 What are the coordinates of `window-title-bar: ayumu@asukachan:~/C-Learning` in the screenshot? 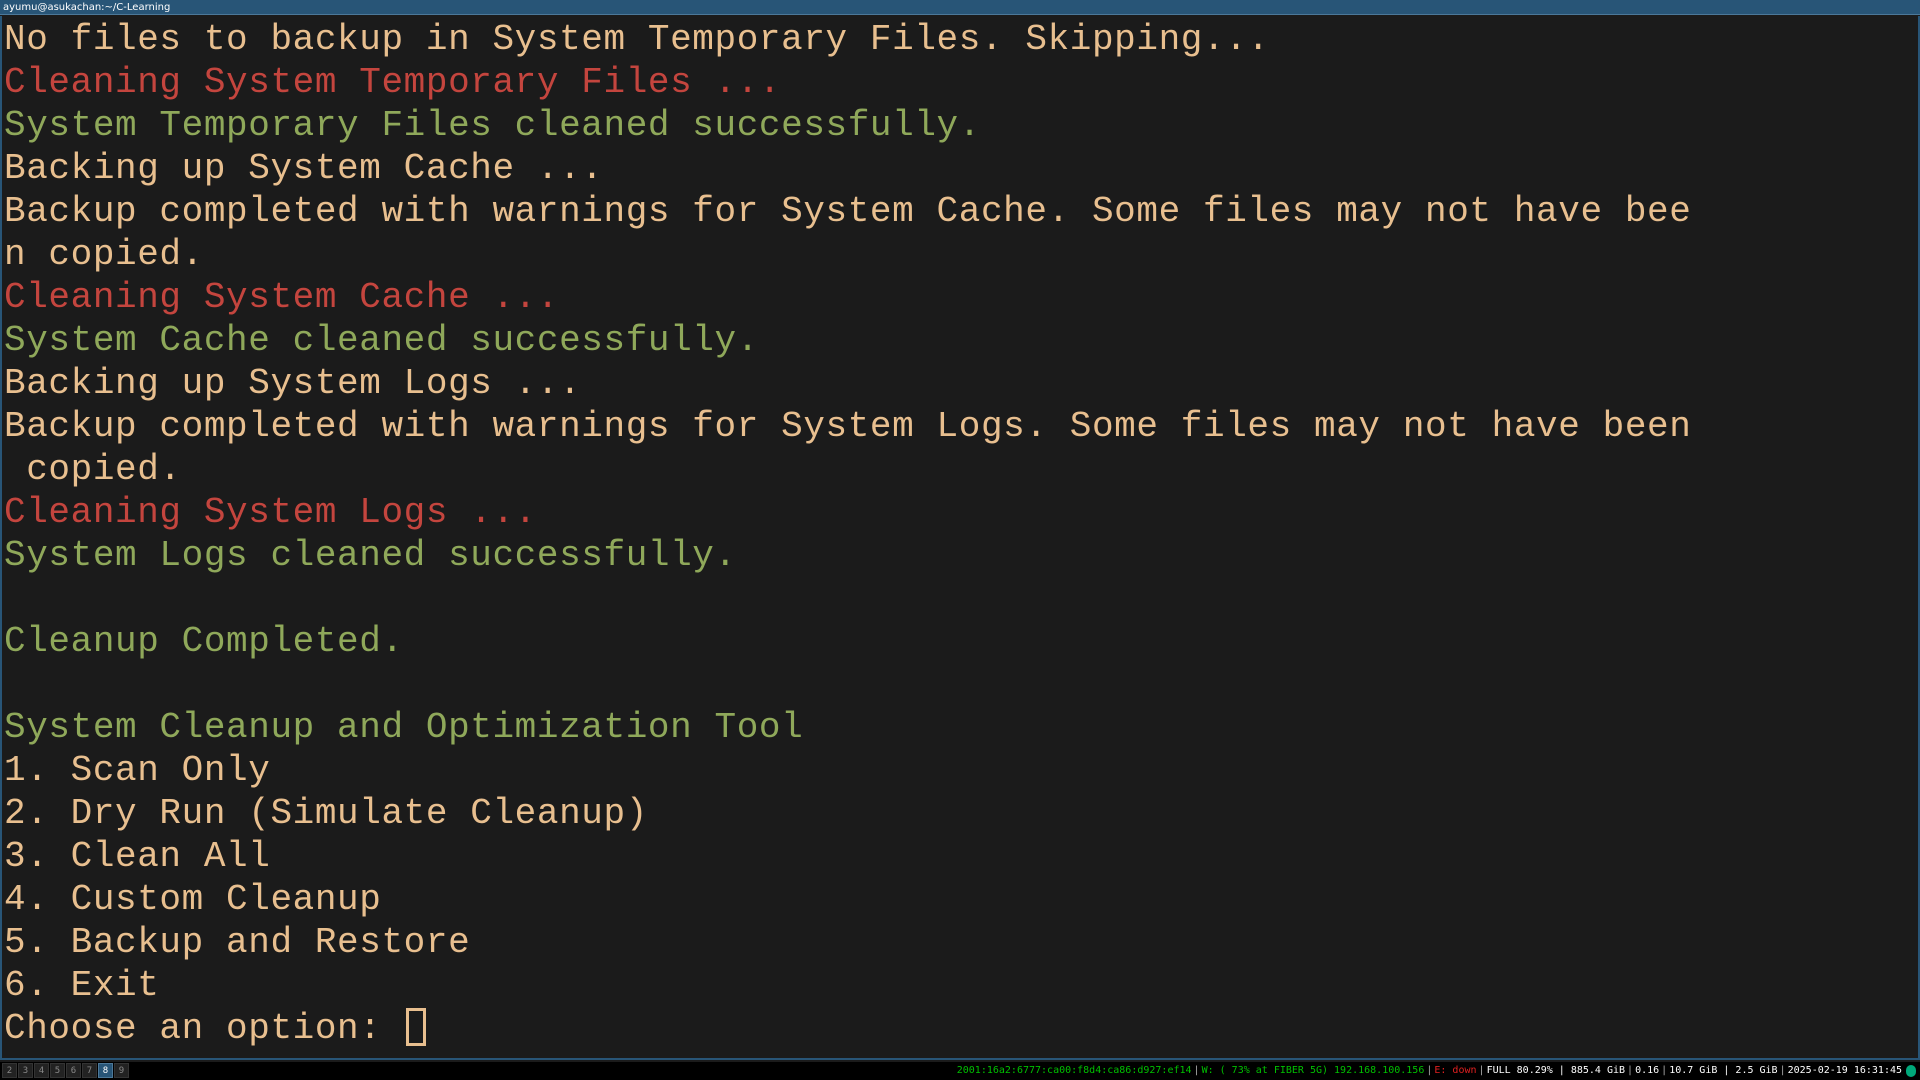 It's located at (960, 7).